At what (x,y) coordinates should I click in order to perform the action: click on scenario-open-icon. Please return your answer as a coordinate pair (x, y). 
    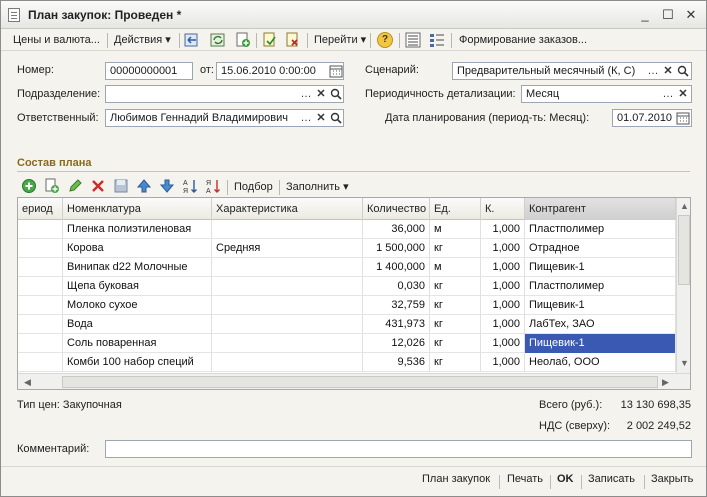
    Looking at the image, I should click on (683, 71).